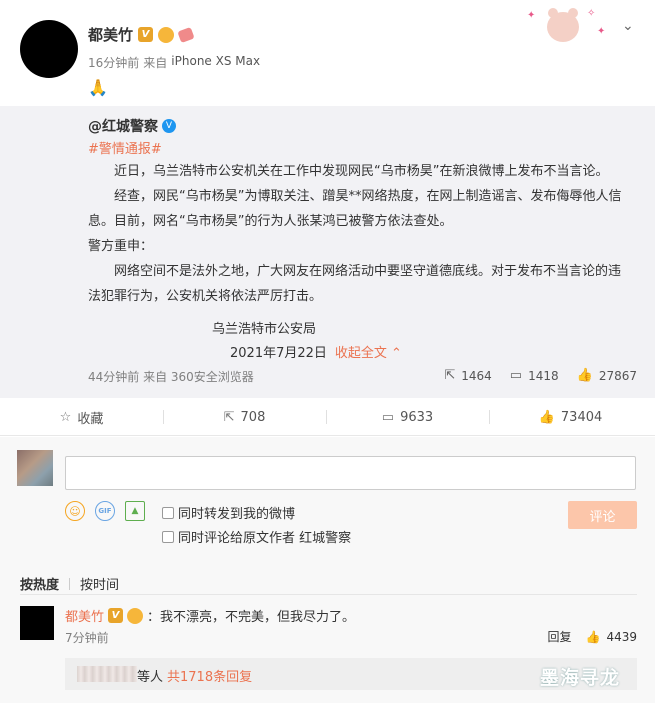  What do you see at coordinates (84, 615) in the screenshot?
I see `commenter-name: 都美竹` at bounding box center [84, 615].